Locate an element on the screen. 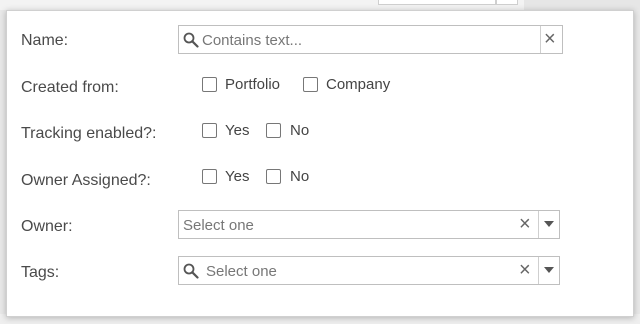  name-label: Name: is located at coordinates (45, 40).